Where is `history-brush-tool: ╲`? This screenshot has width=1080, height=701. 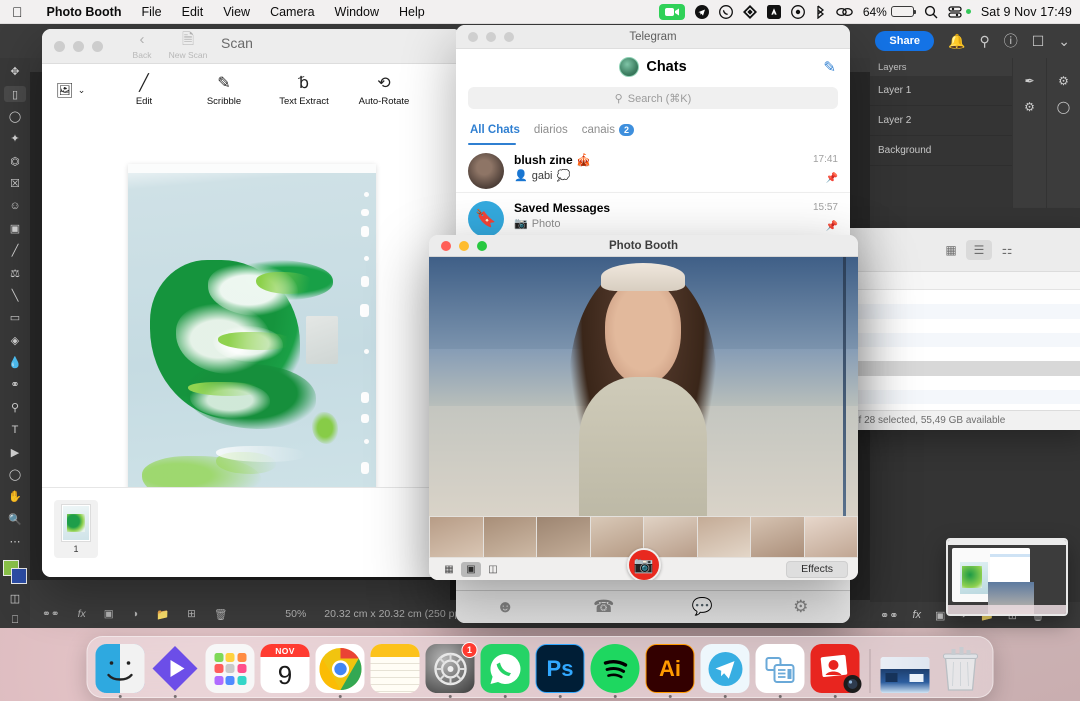
history-brush-tool: ╲ is located at coordinates (15, 295).